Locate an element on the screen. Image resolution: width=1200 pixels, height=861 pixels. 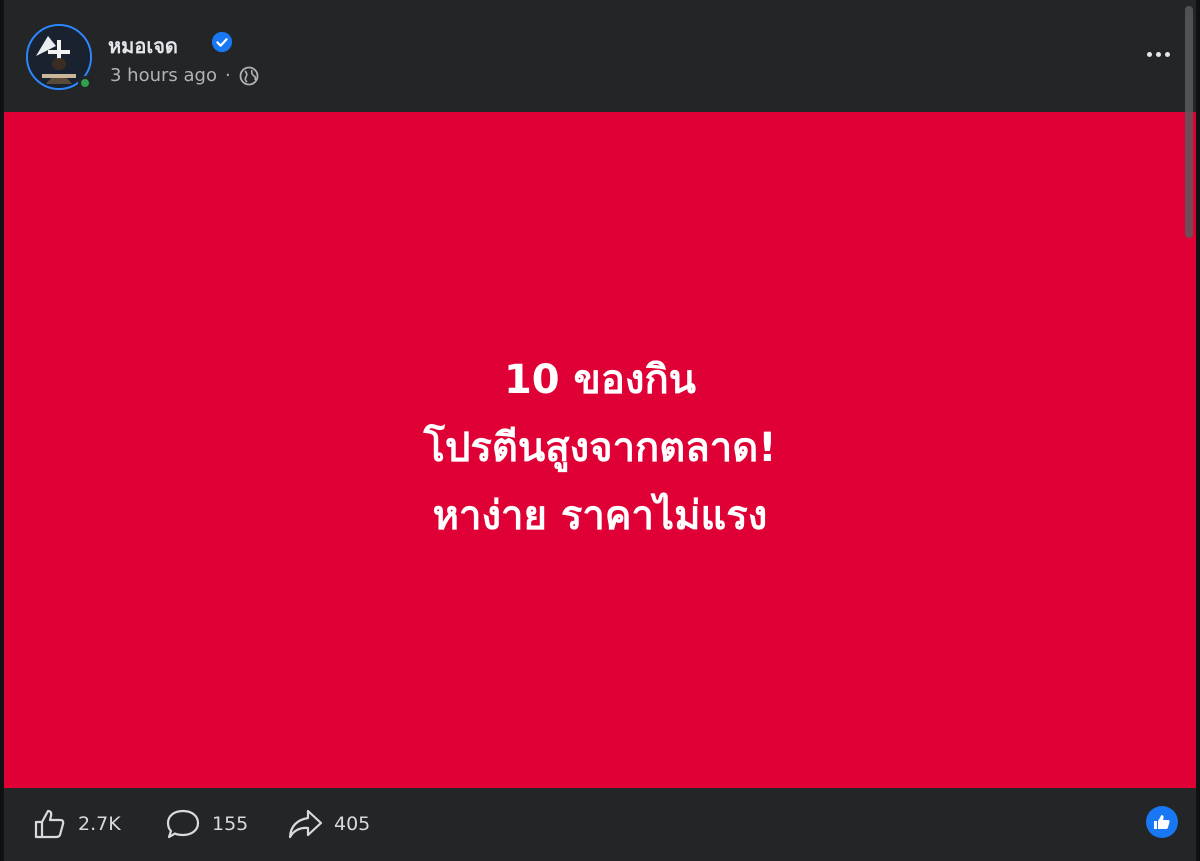
thumbs-up-icon is located at coordinates (49, 824).